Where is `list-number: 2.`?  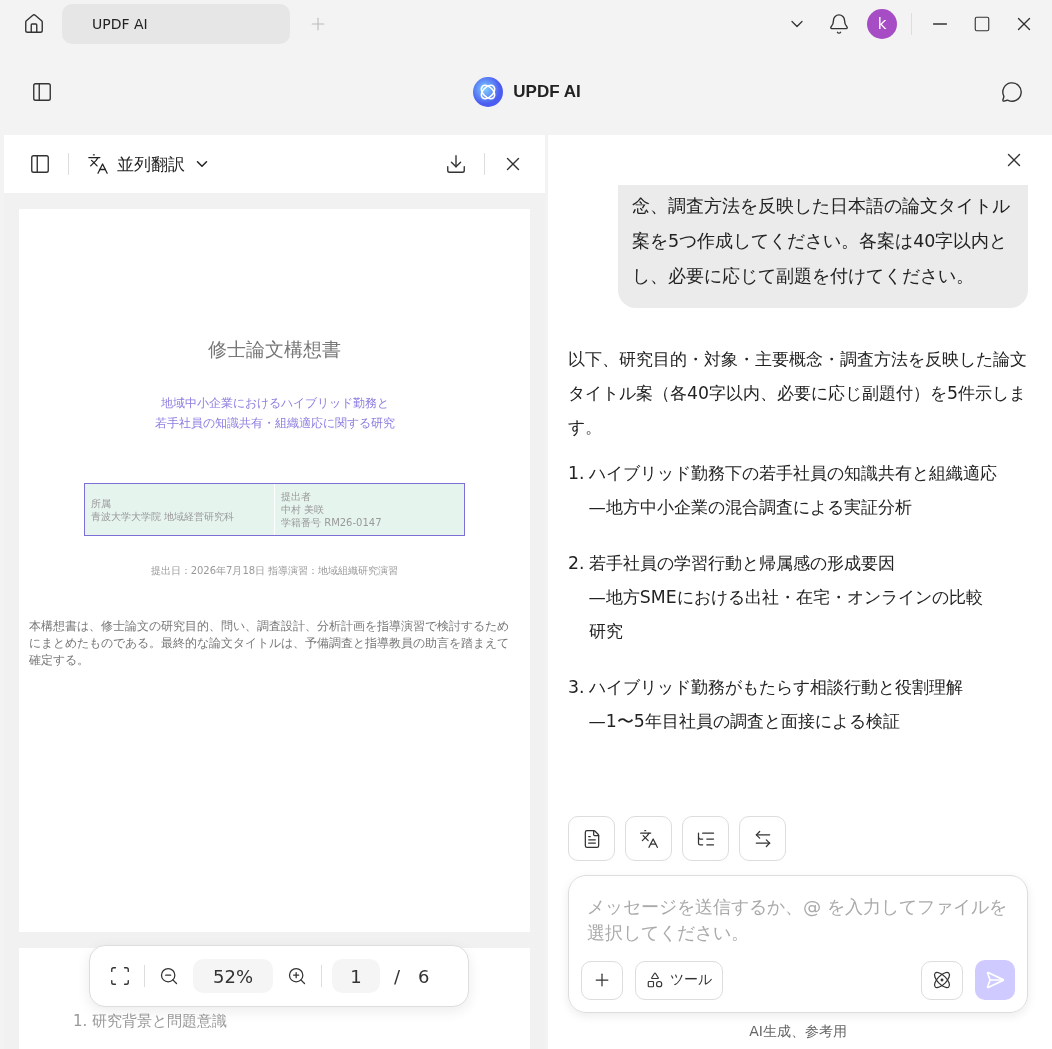 list-number: 2. is located at coordinates (576, 563).